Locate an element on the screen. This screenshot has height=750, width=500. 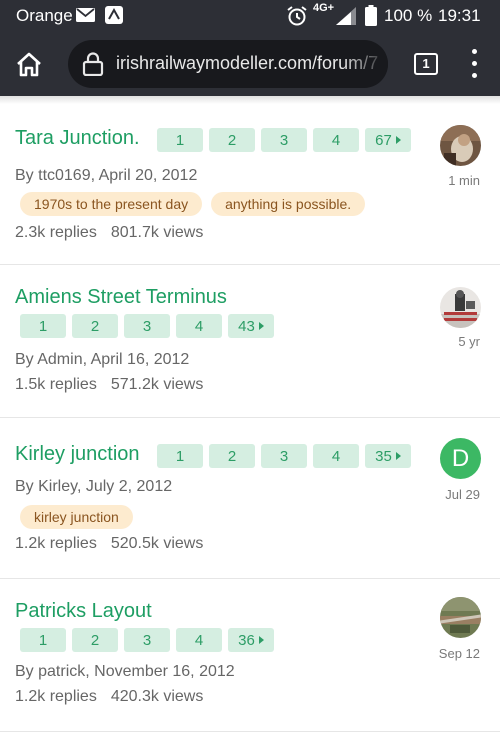
page-links: 1 2 3 4 35 is located at coordinates (284, 456).